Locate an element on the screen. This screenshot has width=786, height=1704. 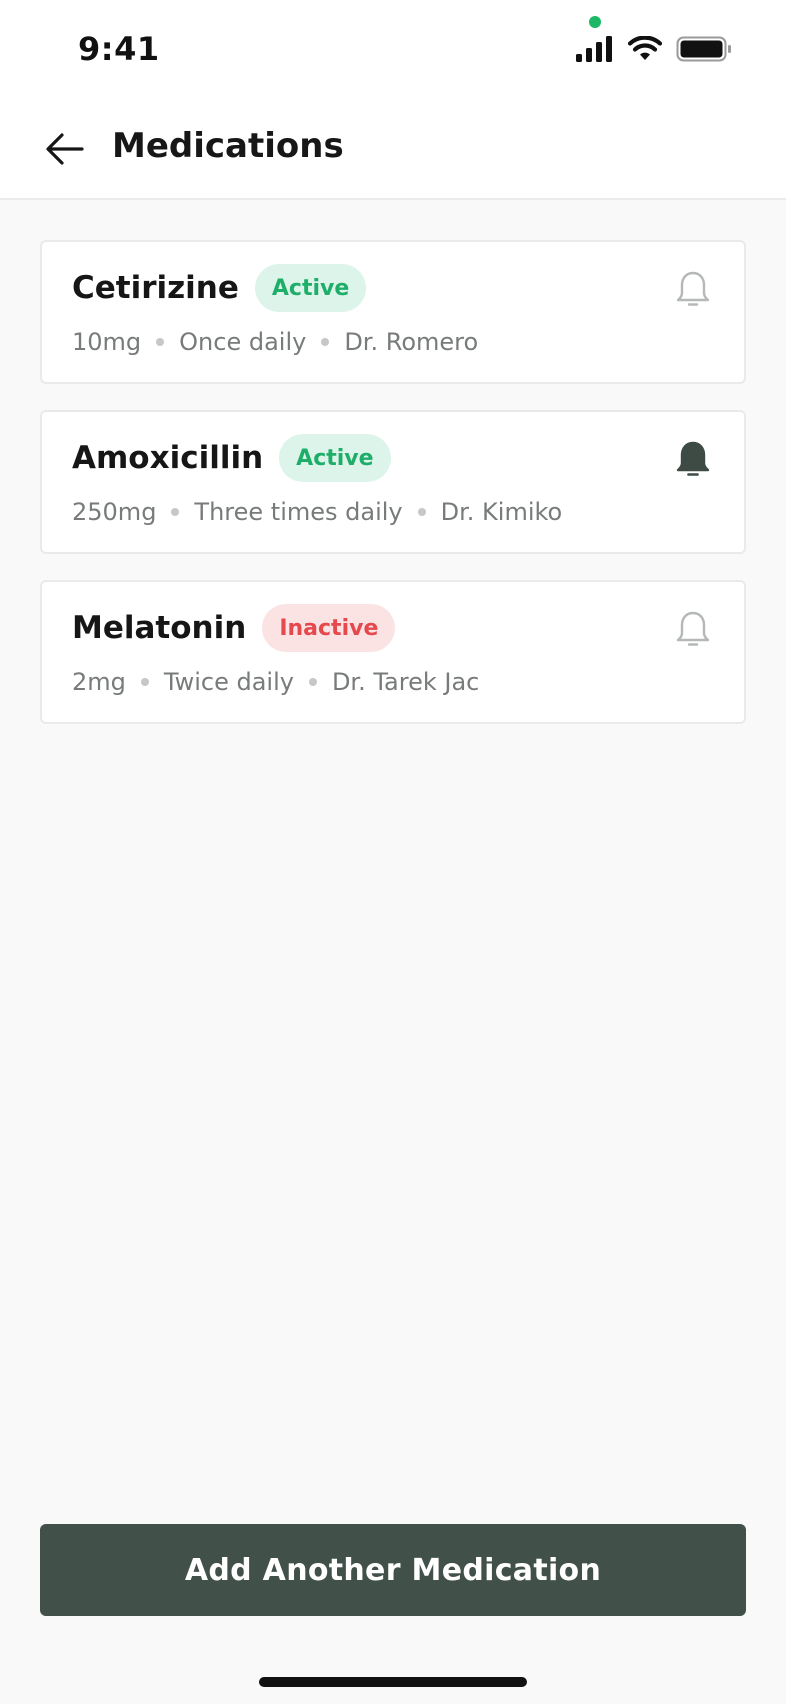
medication-frequency: Three times daily is located at coordinates (298, 512).